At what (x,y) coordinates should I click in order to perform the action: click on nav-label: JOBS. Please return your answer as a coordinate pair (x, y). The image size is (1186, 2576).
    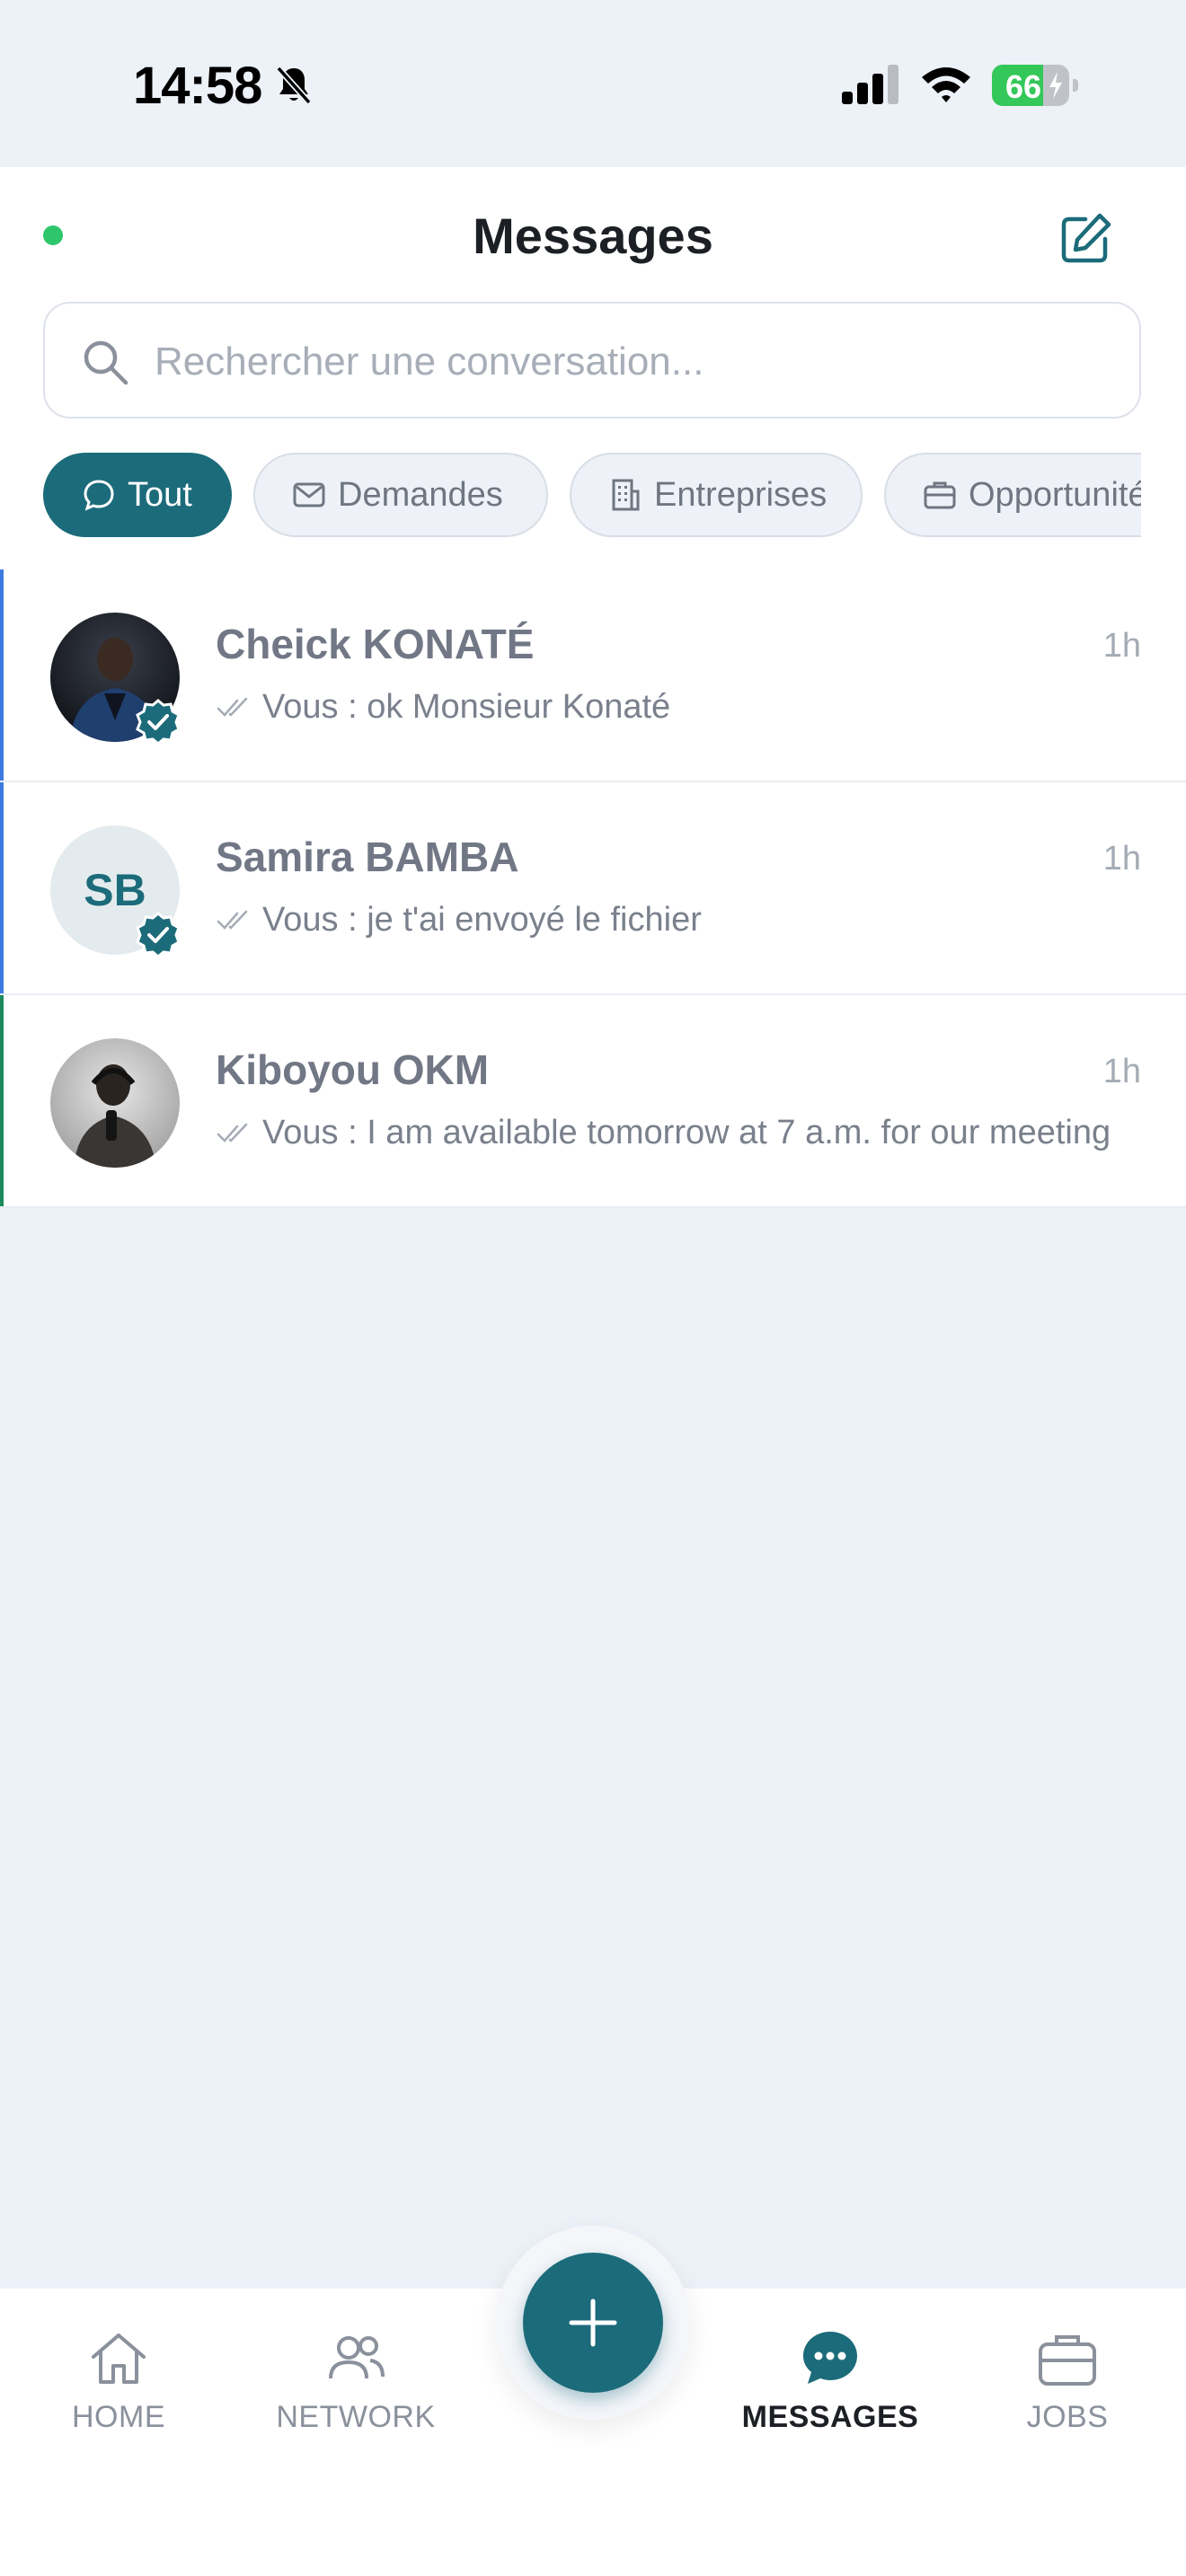
    Looking at the image, I should click on (1067, 2417).